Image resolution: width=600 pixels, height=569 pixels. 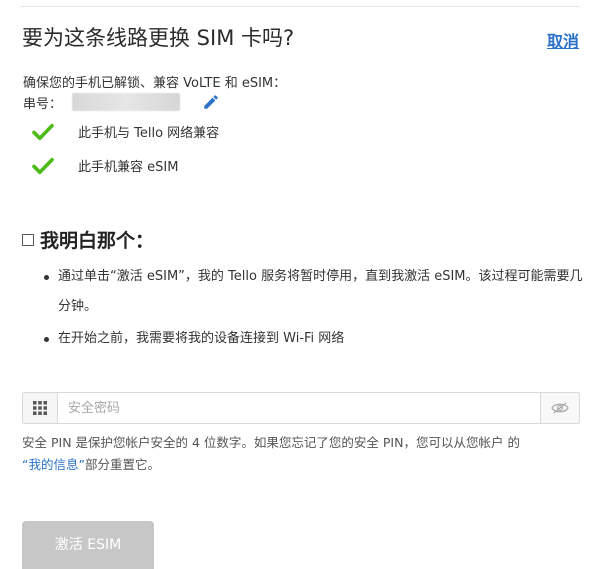 I want to click on serial-row: 串号：, so click(x=121, y=102).